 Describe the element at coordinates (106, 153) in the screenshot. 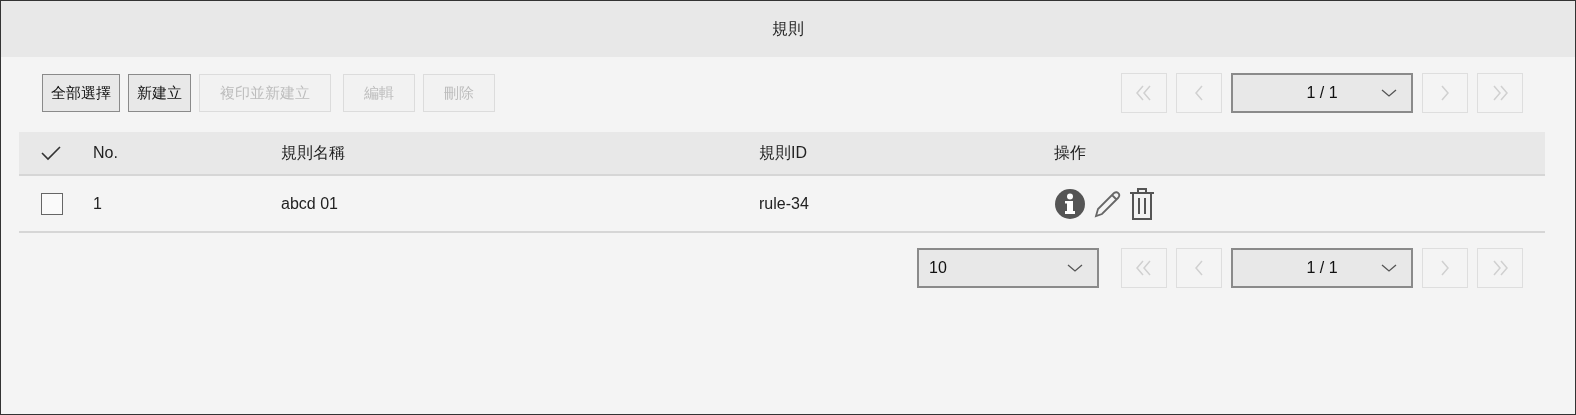

I see `column-header: No.` at that location.